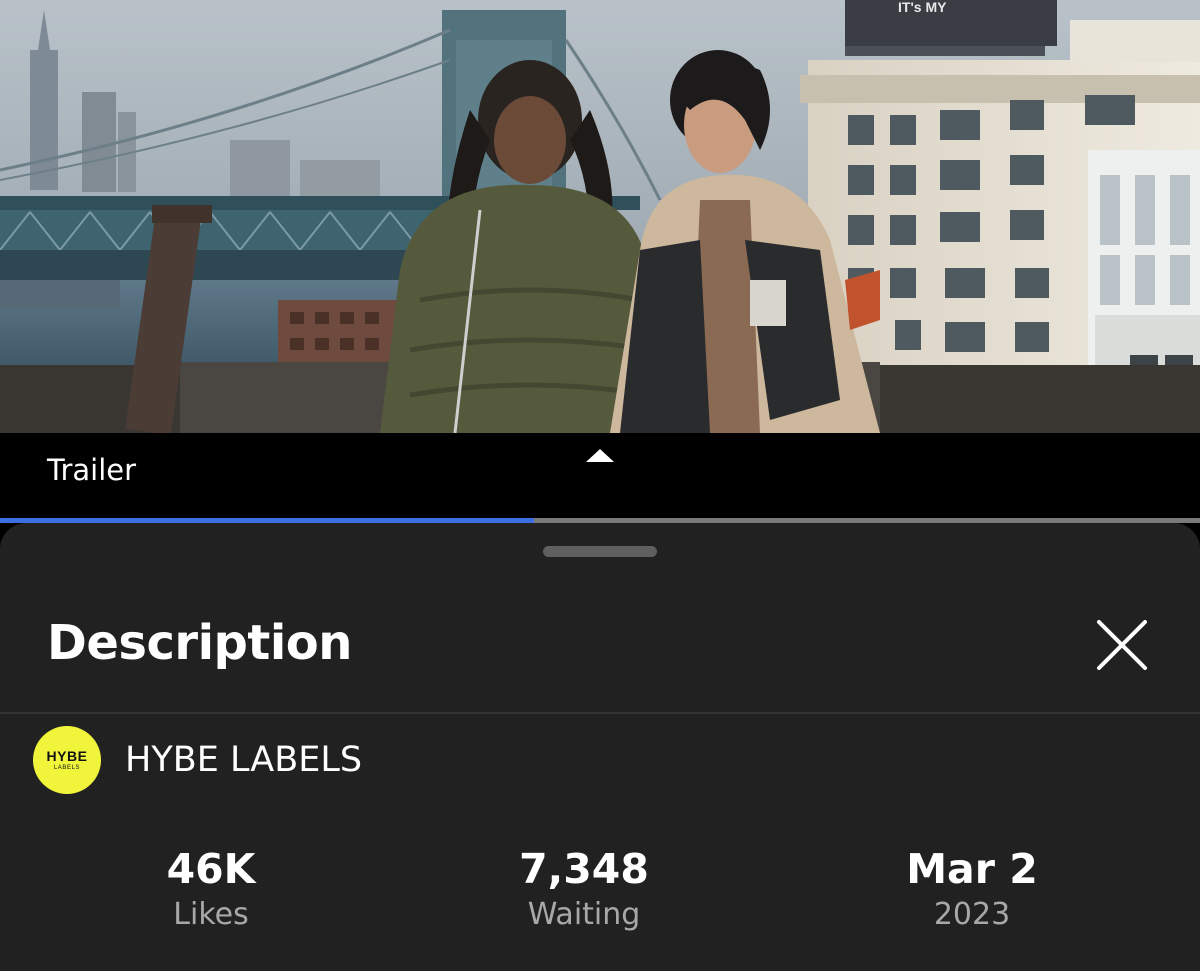  I want to click on sheet-title: Description, so click(199, 643).